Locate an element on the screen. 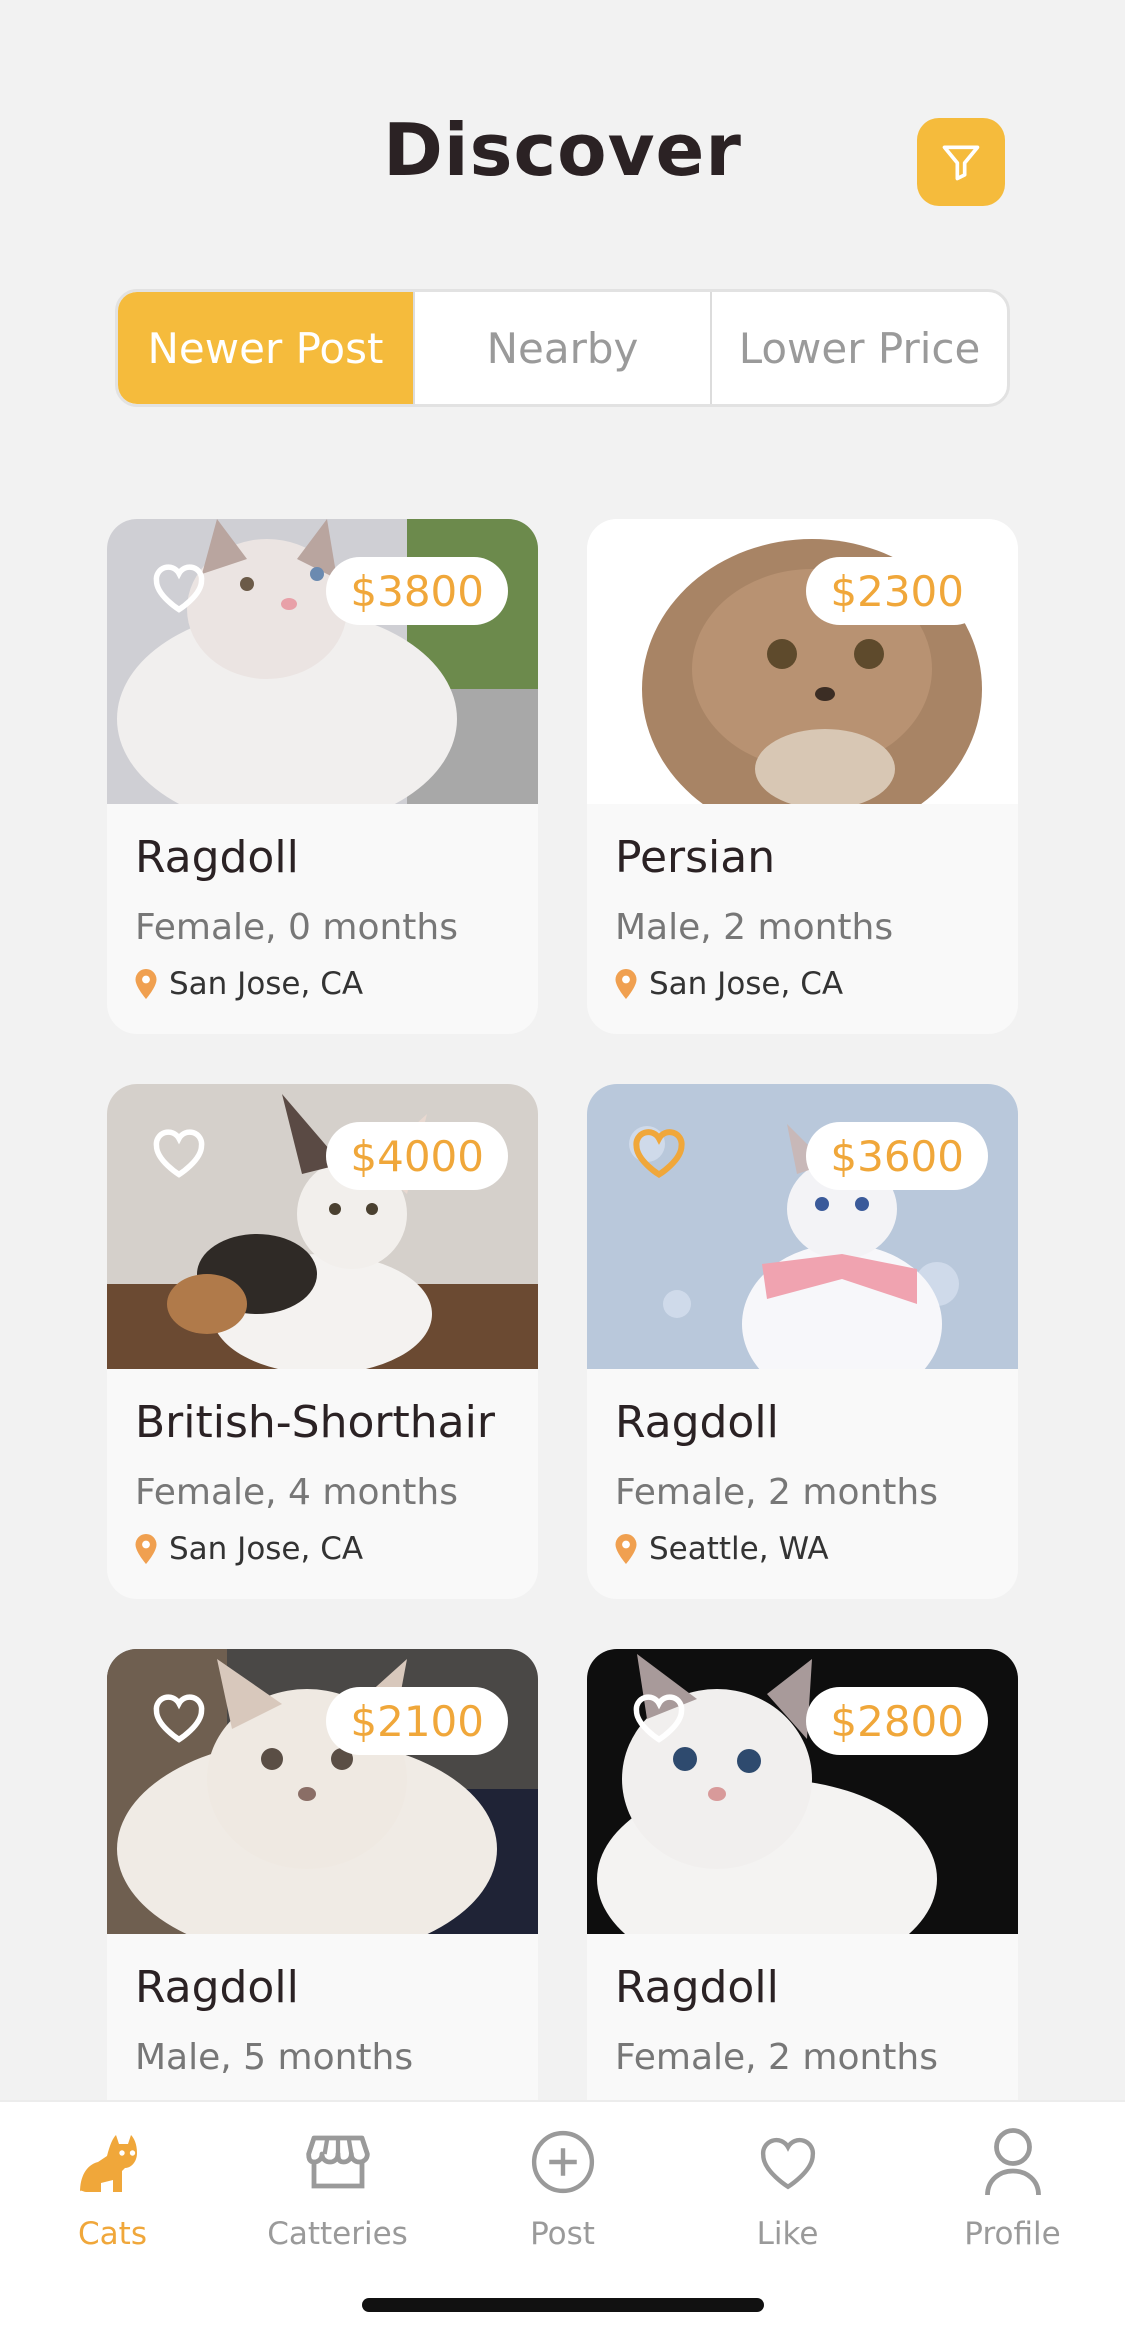 The image size is (1125, 2335). sort-segmented-control: Newer Post Nearby Lower Price is located at coordinates (562, 348).